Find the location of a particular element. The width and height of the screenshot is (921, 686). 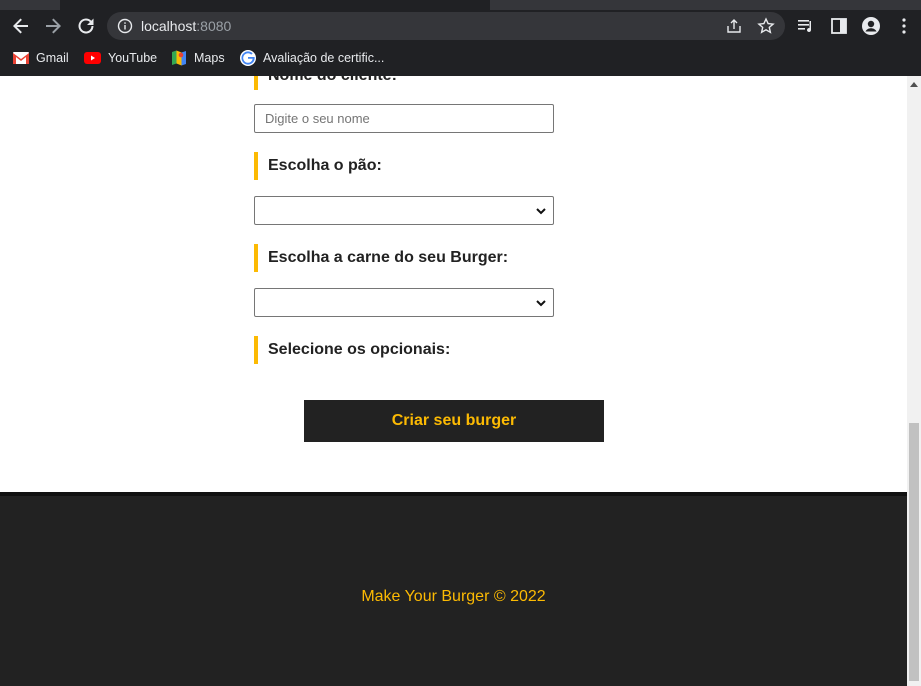

bookmark-maps: Maps is located at coordinates (198, 58).